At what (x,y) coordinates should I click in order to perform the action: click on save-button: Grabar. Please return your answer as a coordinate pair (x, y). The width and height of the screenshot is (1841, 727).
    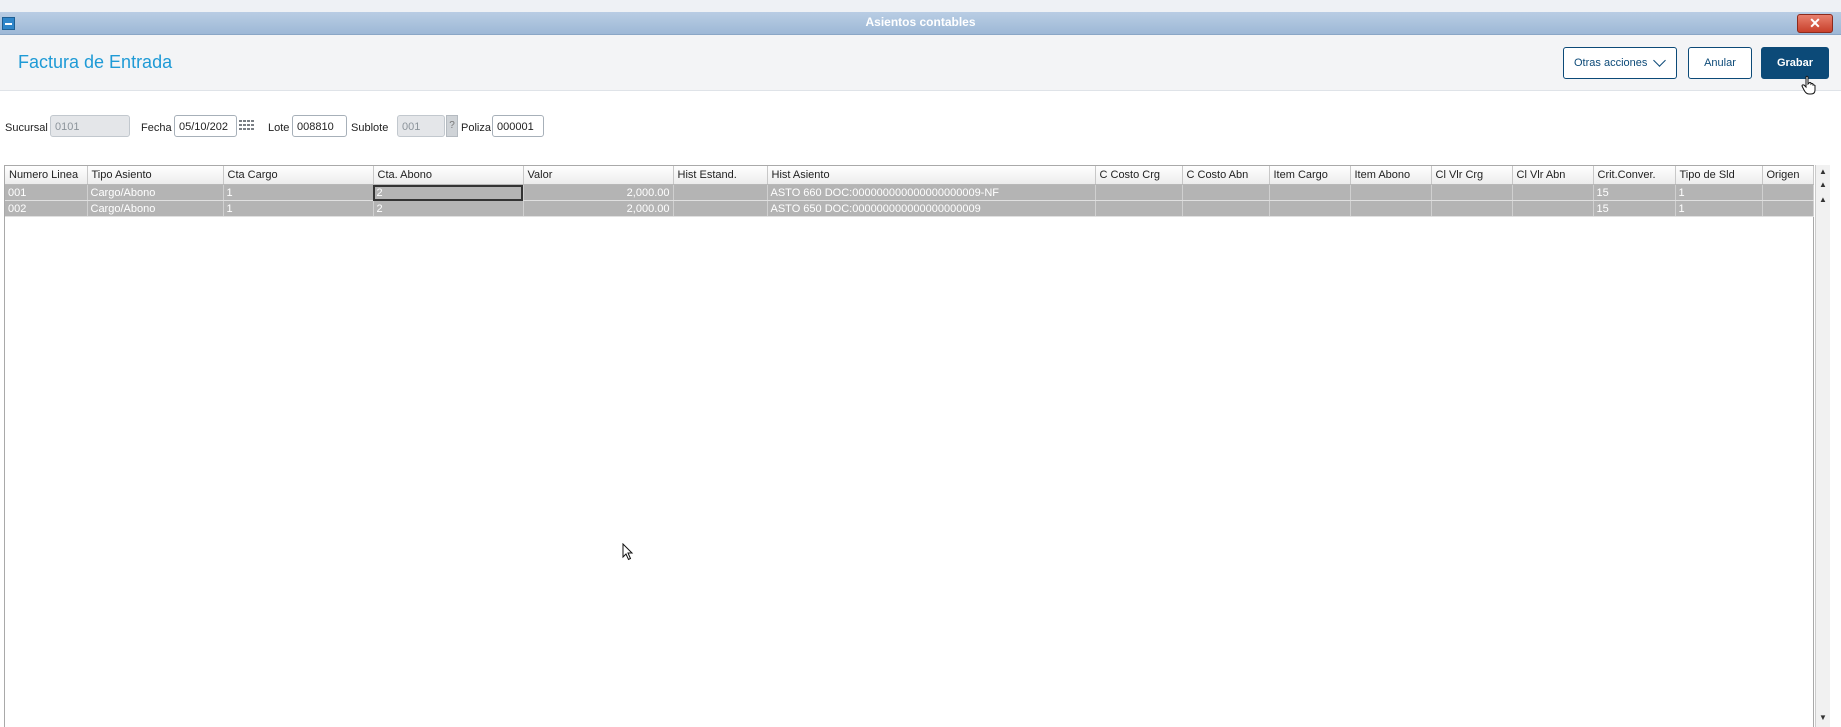
    Looking at the image, I should click on (1795, 63).